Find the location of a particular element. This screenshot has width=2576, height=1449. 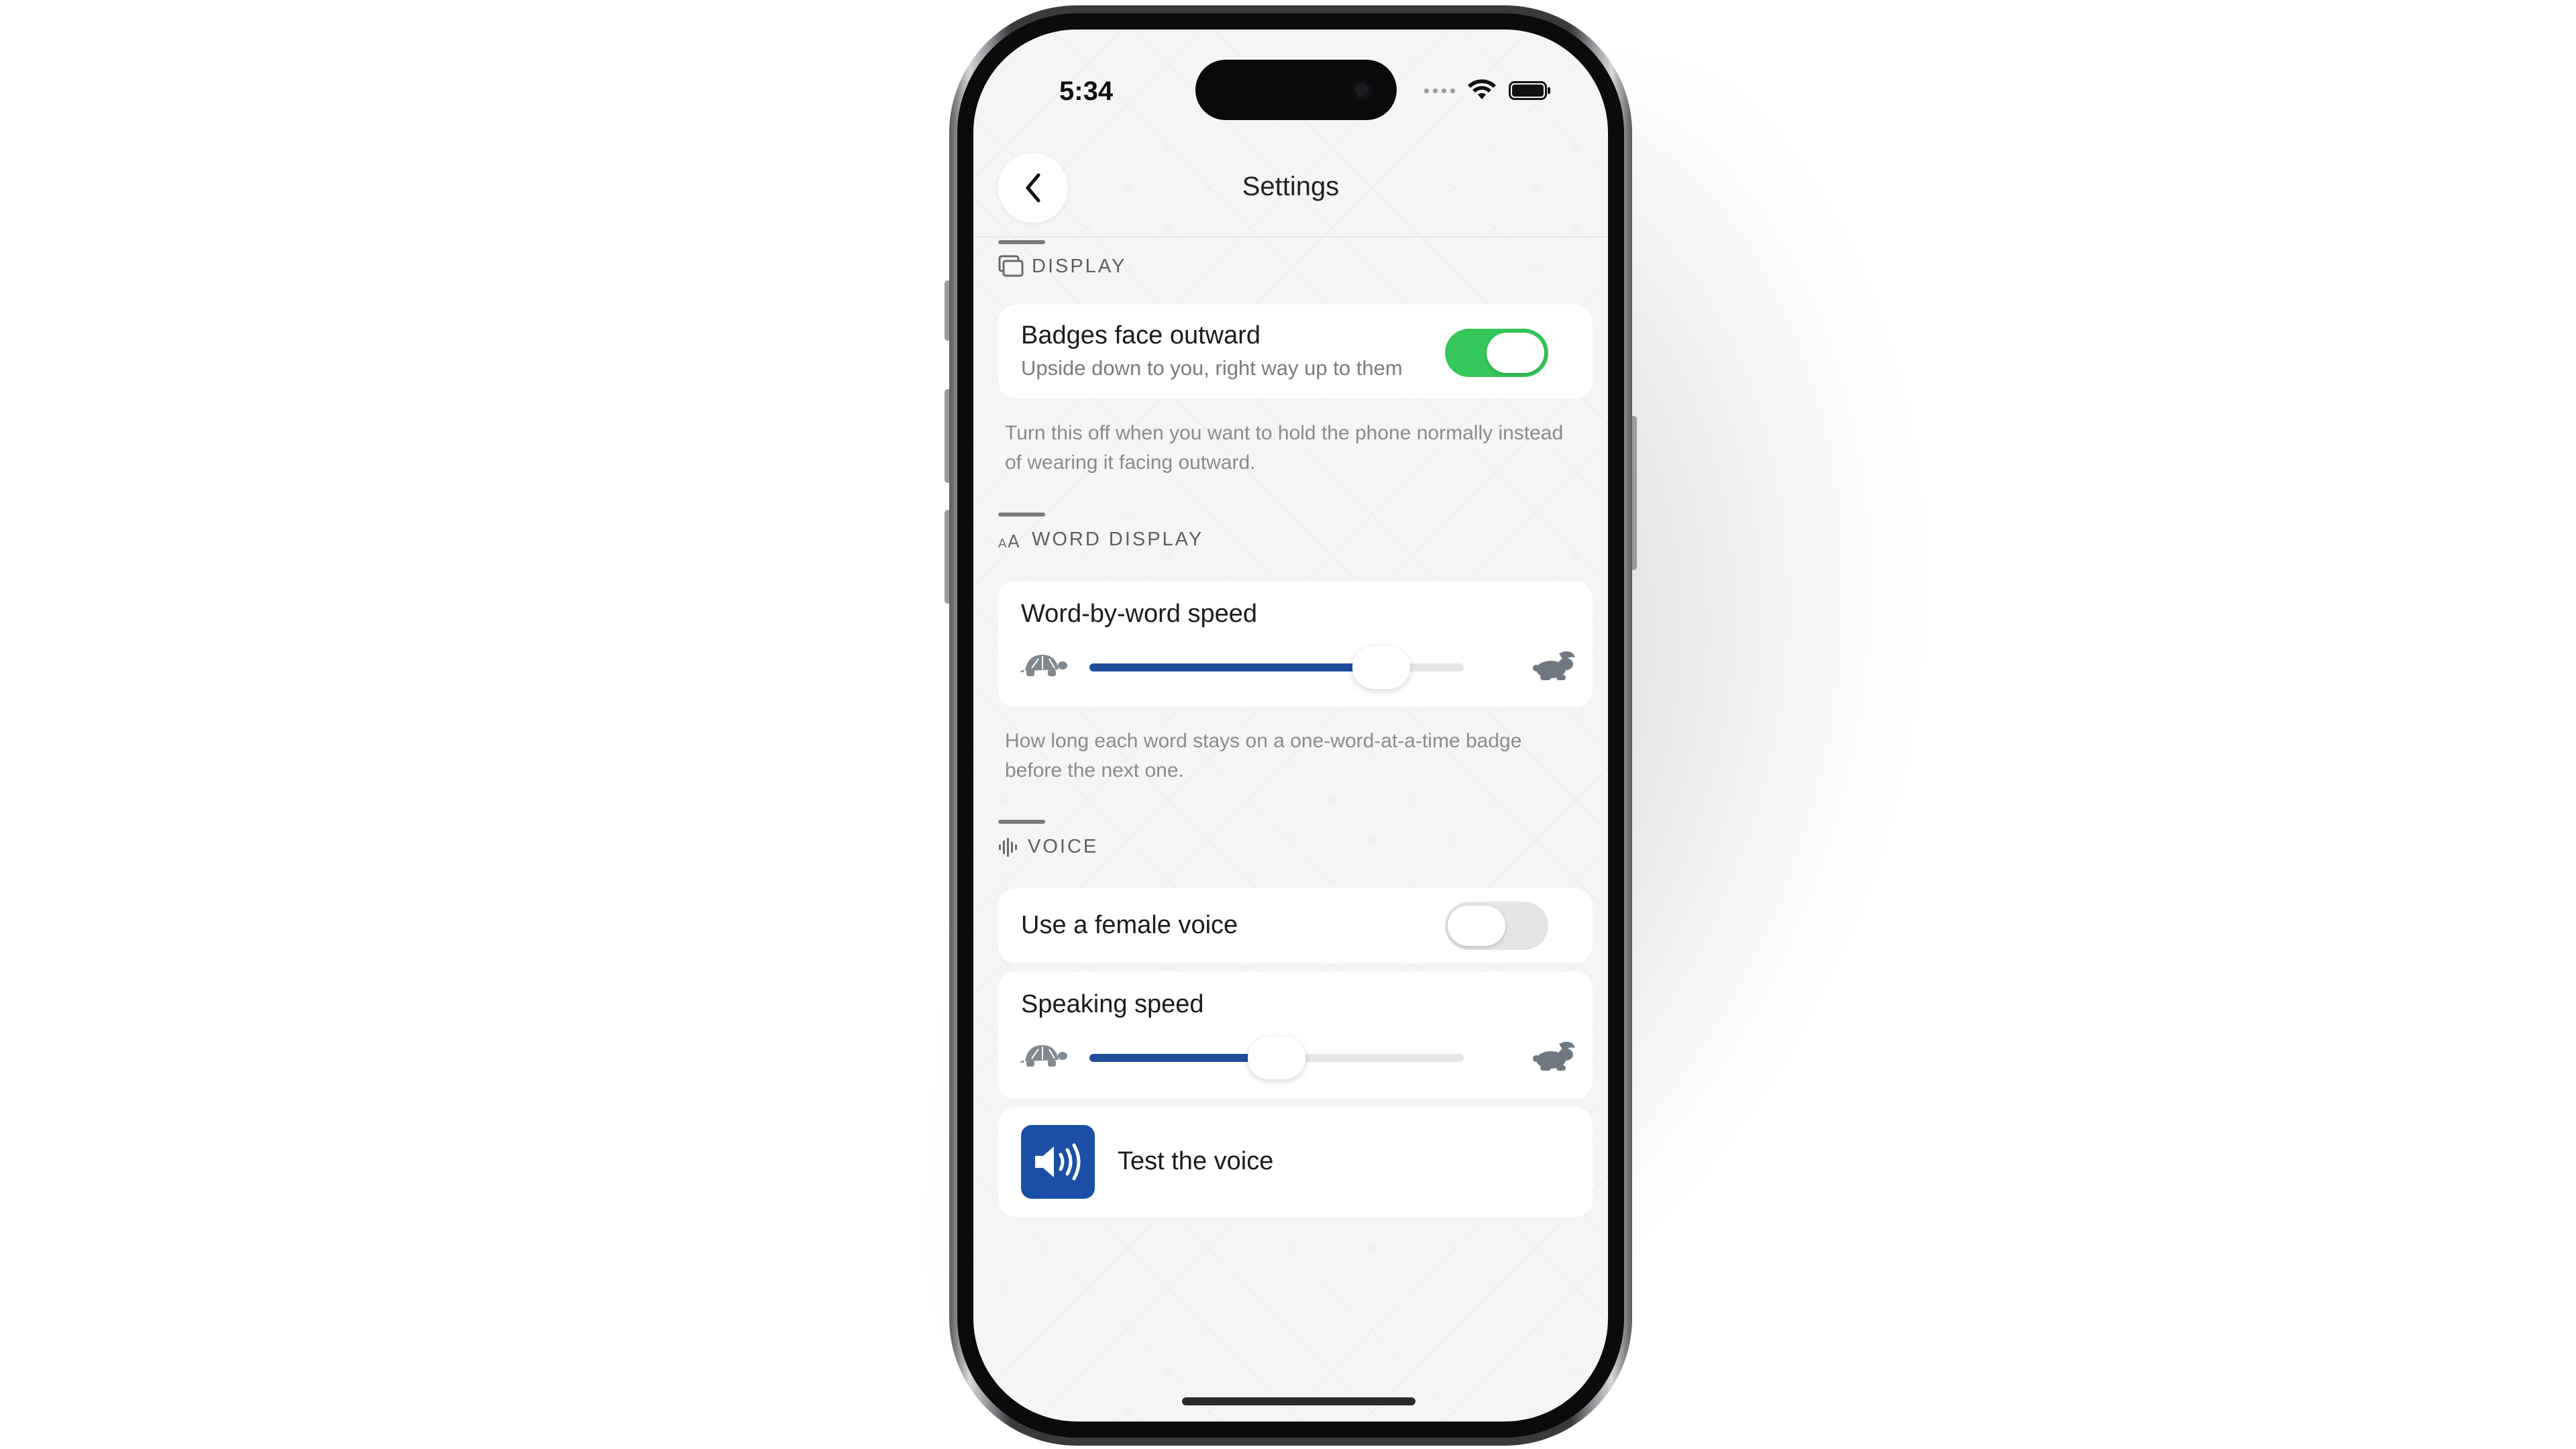

word-speed-thumb is located at coordinates (1381, 667).